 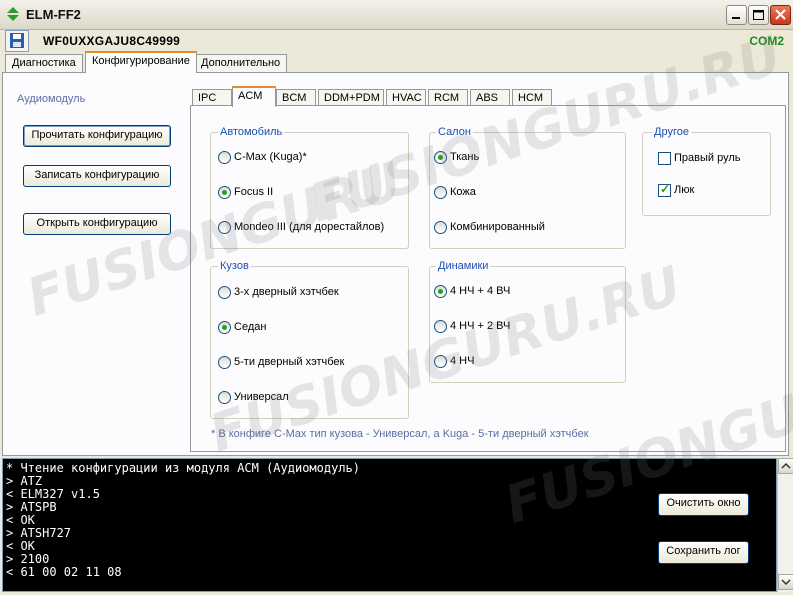 What do you see at coordinates (289, 362) in the screenshot?
I see `radio-hatch5-label: 5-ти дверный хэтчбек` at bounding box center [289, 362].